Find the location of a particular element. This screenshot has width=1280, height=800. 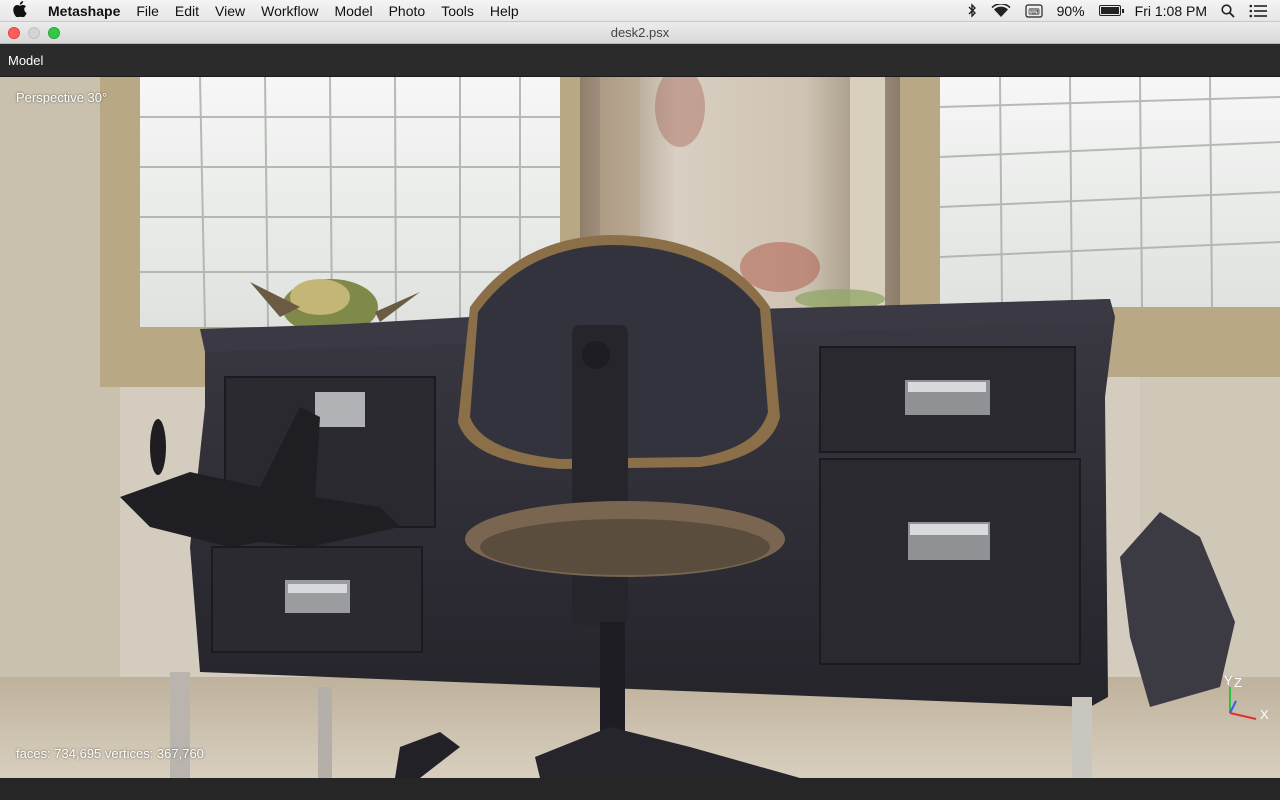

clock: Fri 1:08 PM is located at coordinates (1171, 11).